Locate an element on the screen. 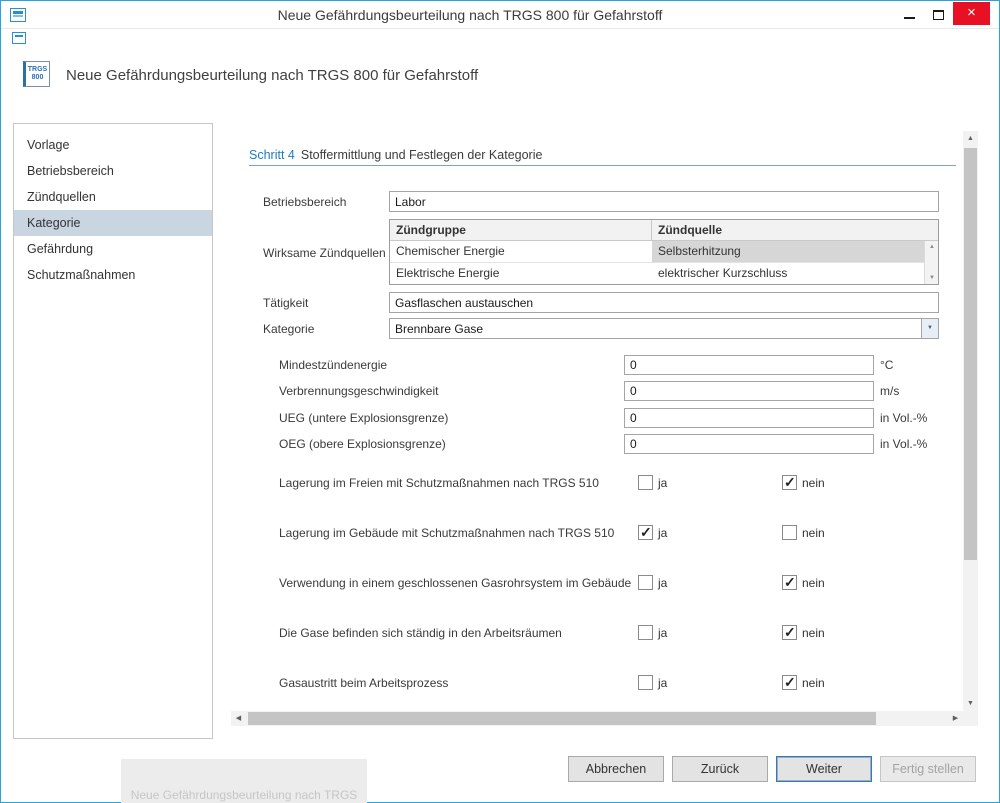 This screenshot has height=803, width=1000. kategorie-dropdown: Brennbare Gase ▼ is located at coordinates (664, 328).